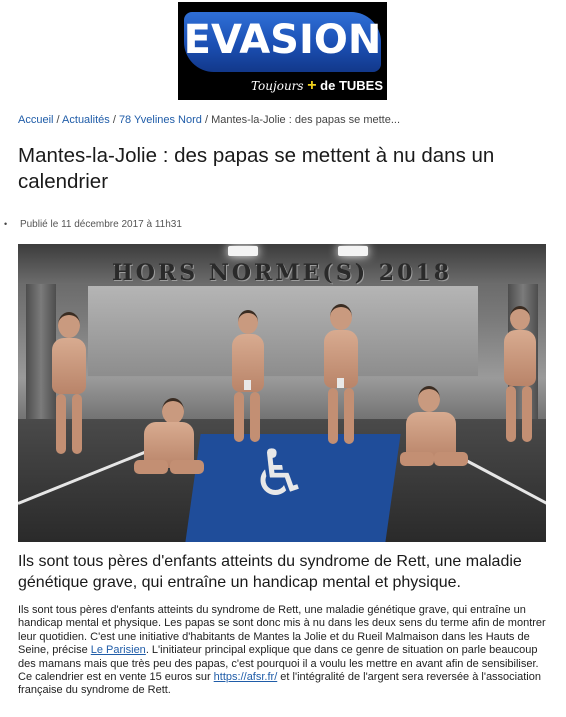  What do you see at coordinates (277, 86) in the screenshot?
I see `logo-tagline-prefix: Toujours` at bounding box center [277, 86].